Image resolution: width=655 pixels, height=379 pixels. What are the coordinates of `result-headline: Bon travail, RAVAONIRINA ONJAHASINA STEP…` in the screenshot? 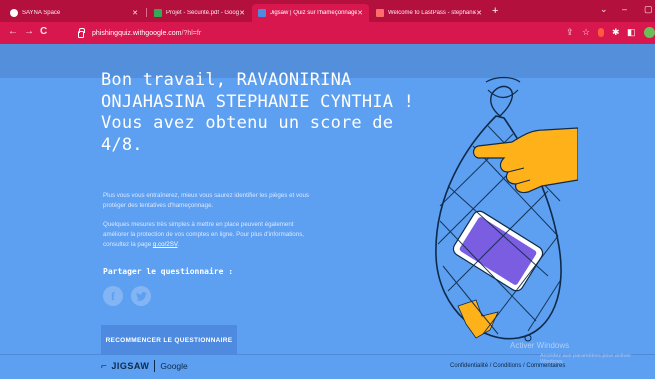 It's located at (258, 112).